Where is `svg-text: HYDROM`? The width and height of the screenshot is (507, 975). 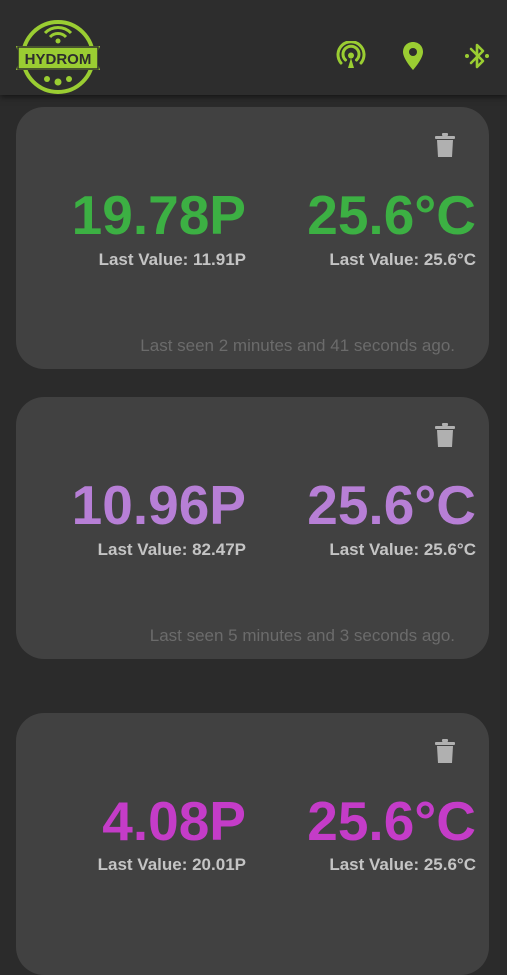
svg-text: HYDROM is located at coordinates (58, 59).